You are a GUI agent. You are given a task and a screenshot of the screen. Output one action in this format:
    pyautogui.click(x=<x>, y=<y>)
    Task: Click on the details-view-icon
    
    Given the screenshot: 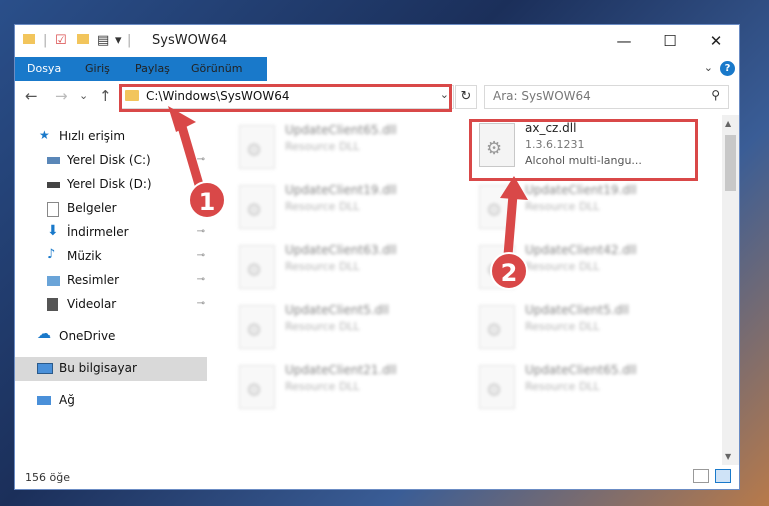 What is the action you would take?
    pyautogui.click(x=701, y=476)
    